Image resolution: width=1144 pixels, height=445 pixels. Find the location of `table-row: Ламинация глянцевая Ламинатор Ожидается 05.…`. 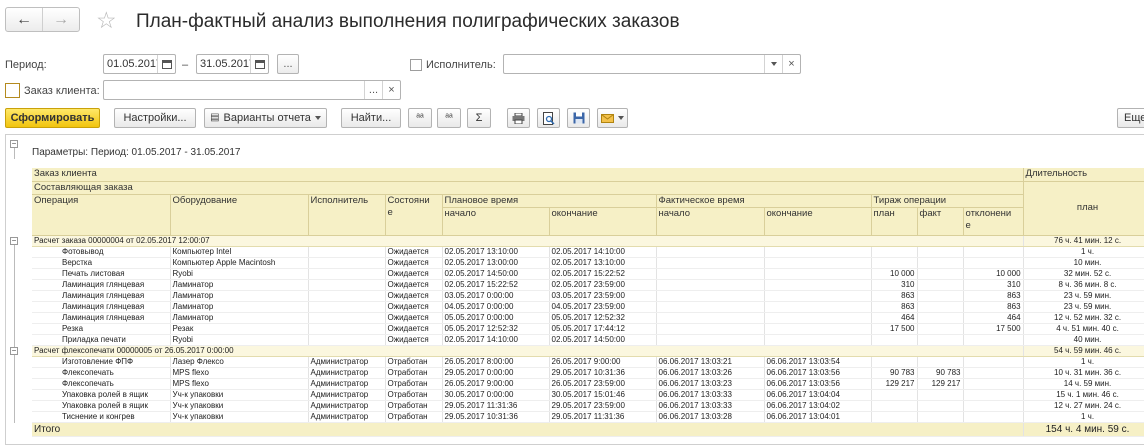

table-row: Ламинация глянцевая Ламинатор Ожидается 05.… is located at coordinates (588, 318).